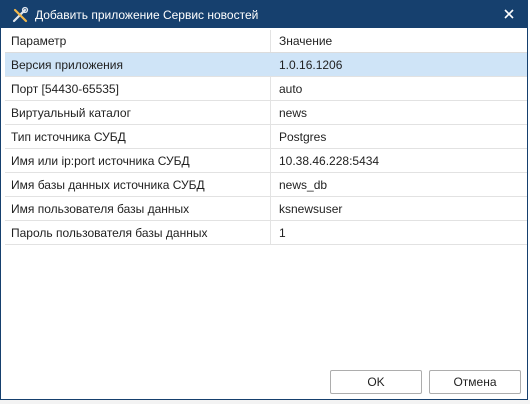 Image resolution: width=530 pixels, height=404 pixels. What do you see at coordinates (147, 14) in the screenshot?
I see `dialog-title: Добавить приложение Сервис новостей` at bounding box center [147, 14].